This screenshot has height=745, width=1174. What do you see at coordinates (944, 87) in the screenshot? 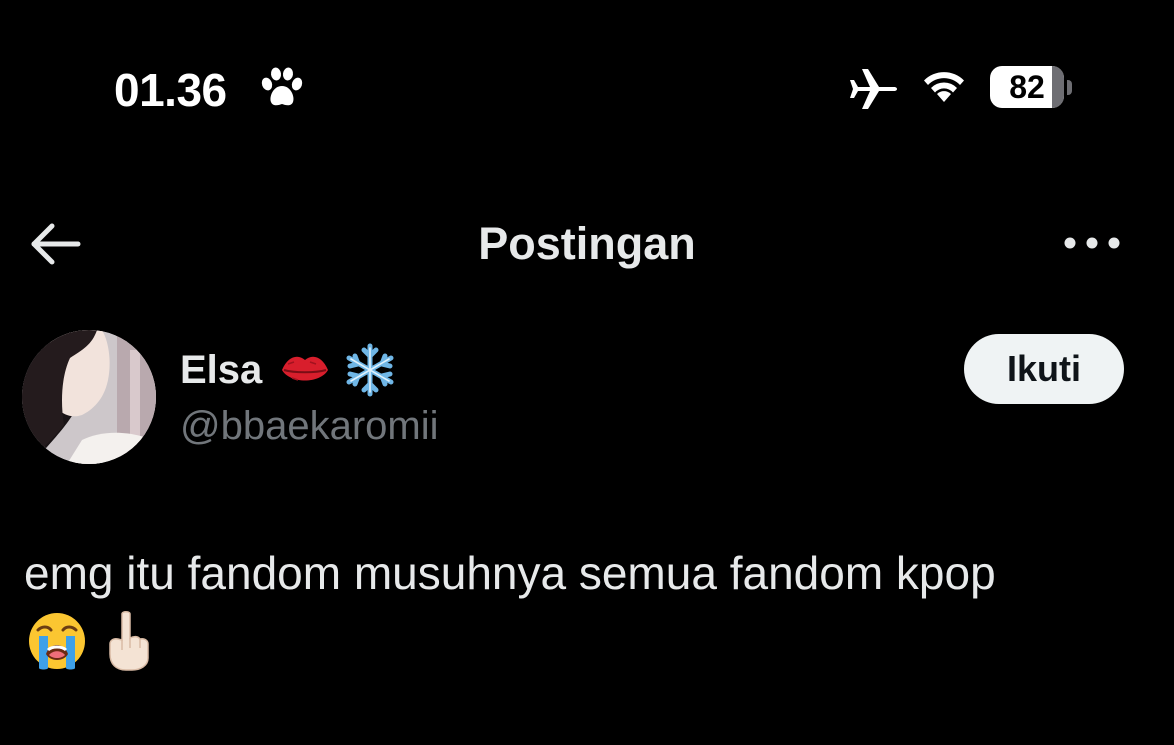
I see `wifi-icon` at bounding box center [944, 87].